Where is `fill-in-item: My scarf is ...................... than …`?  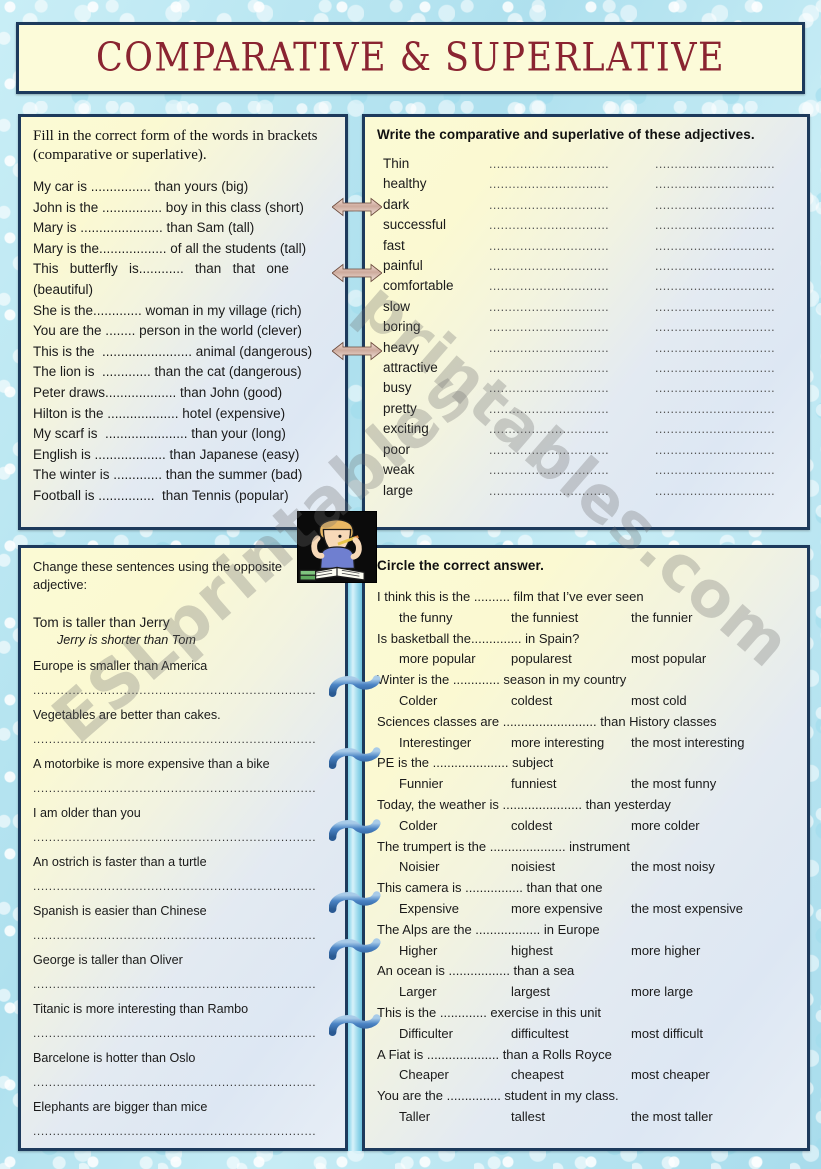 fill-in-item: My scarf is ...................... than … is located at coordinates (159, 434).